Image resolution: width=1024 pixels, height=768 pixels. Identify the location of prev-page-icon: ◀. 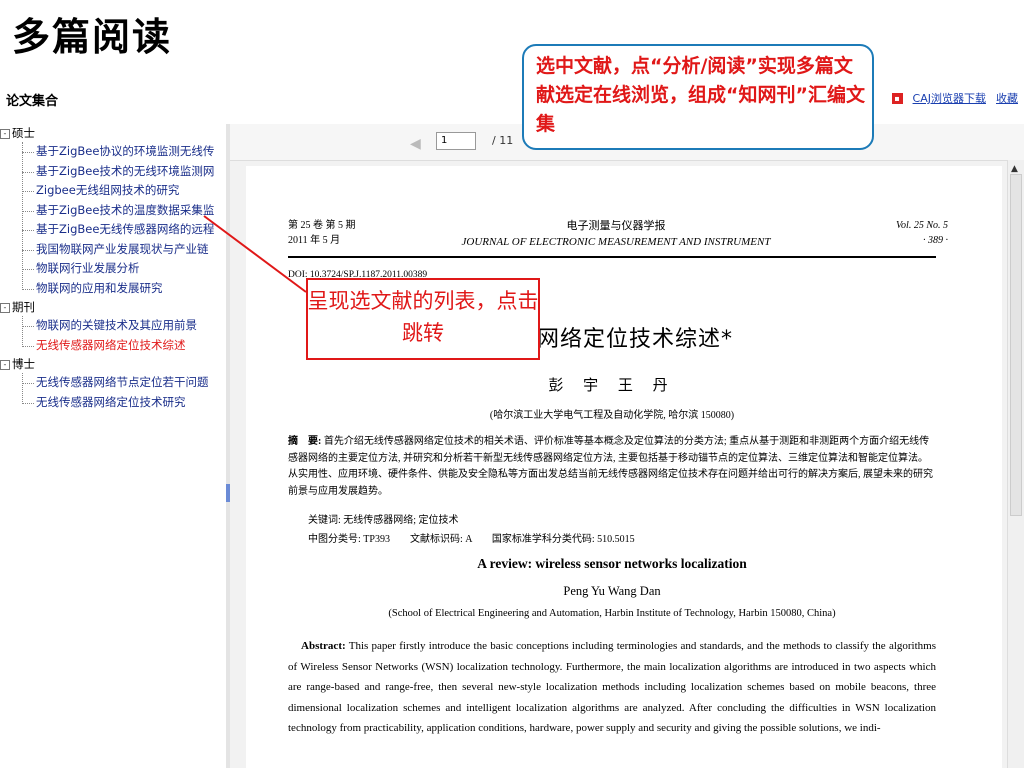
(415, 144).